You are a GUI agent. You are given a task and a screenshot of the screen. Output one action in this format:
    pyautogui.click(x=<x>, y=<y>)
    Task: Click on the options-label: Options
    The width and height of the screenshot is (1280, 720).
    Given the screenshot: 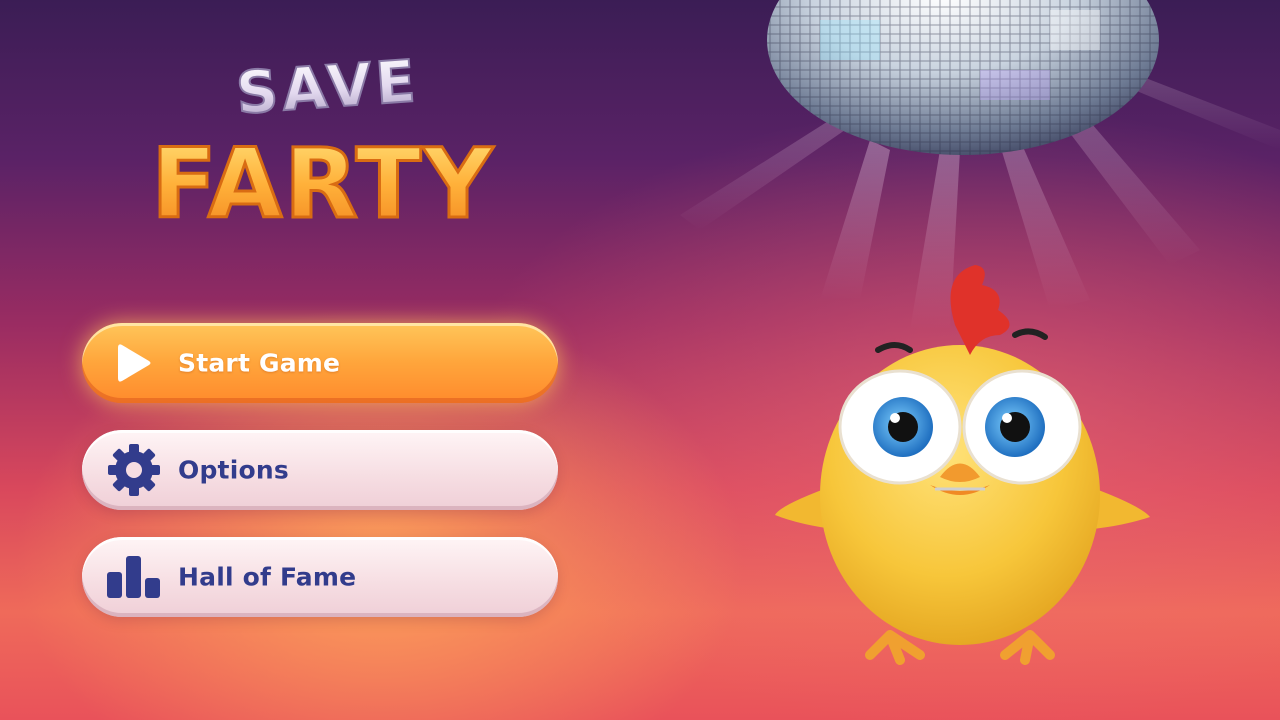 What is the action you would take?
    pyautogui.click(x=233, y=470)
    